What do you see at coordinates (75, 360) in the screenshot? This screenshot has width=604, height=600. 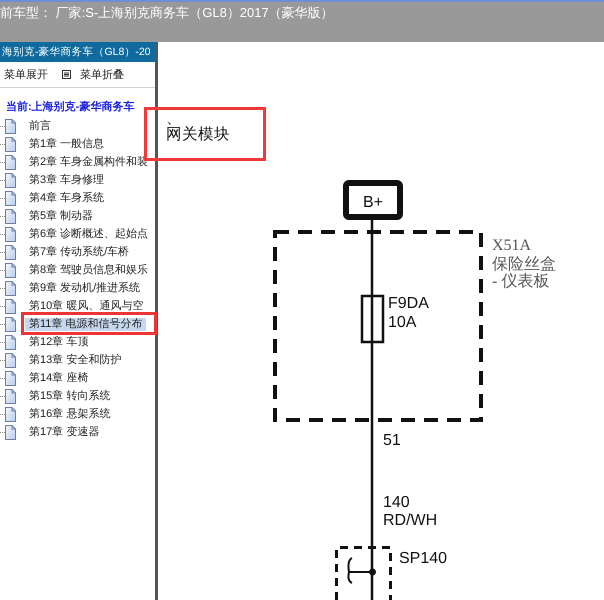 I see `tree-item: 第13章 安全和防护` at bounding box center [75, 360].